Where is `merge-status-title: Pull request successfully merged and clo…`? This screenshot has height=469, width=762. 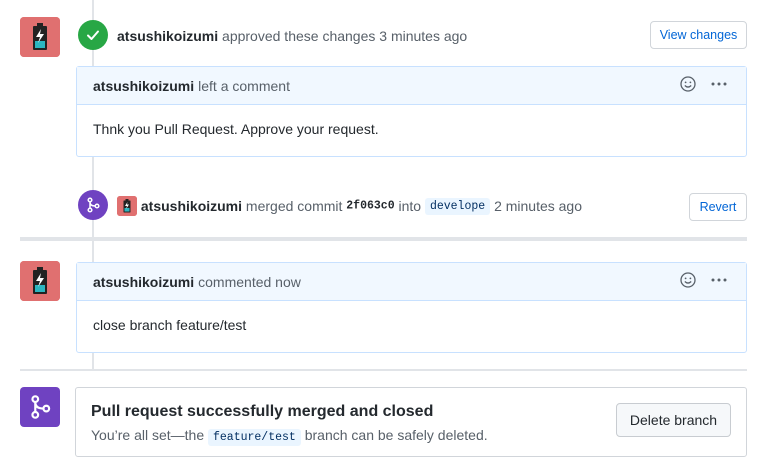
merge-status-title: Pull request successfully merged and clo… is located at coordinates (262, 411).